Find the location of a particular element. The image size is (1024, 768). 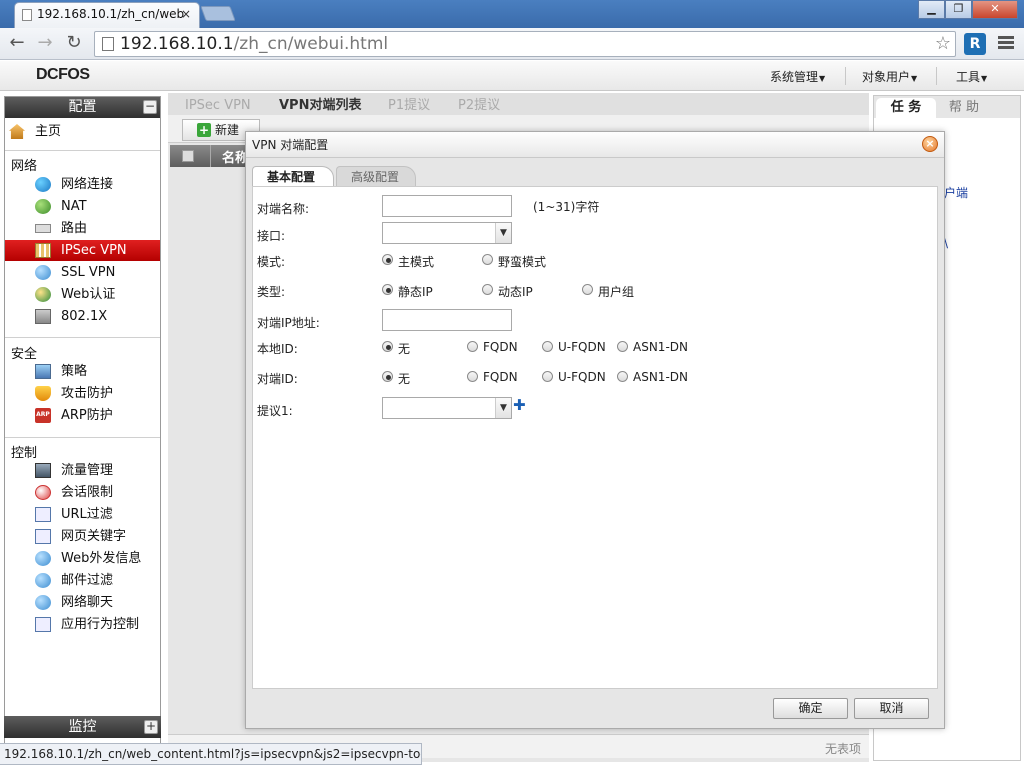

sidebar-item-label: 策略 is located at coordinates (74, 371).